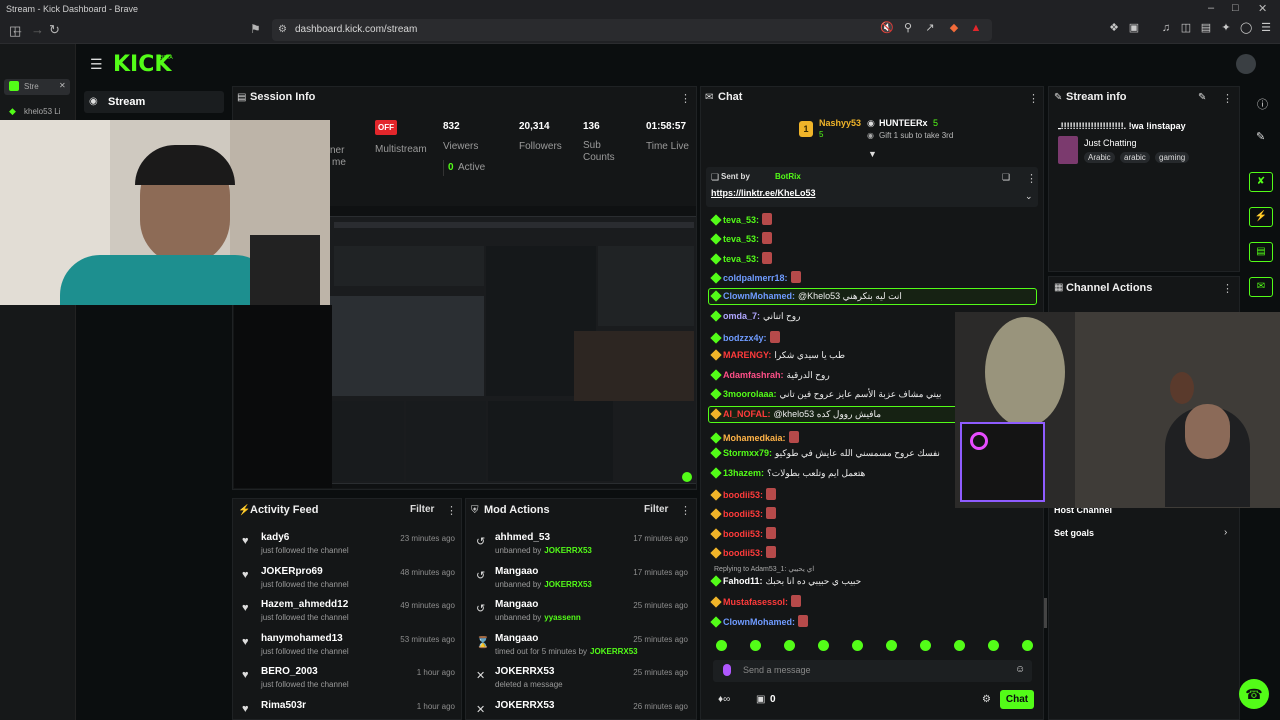  I want to click on reload-icon: ↻, so click(54, 30).